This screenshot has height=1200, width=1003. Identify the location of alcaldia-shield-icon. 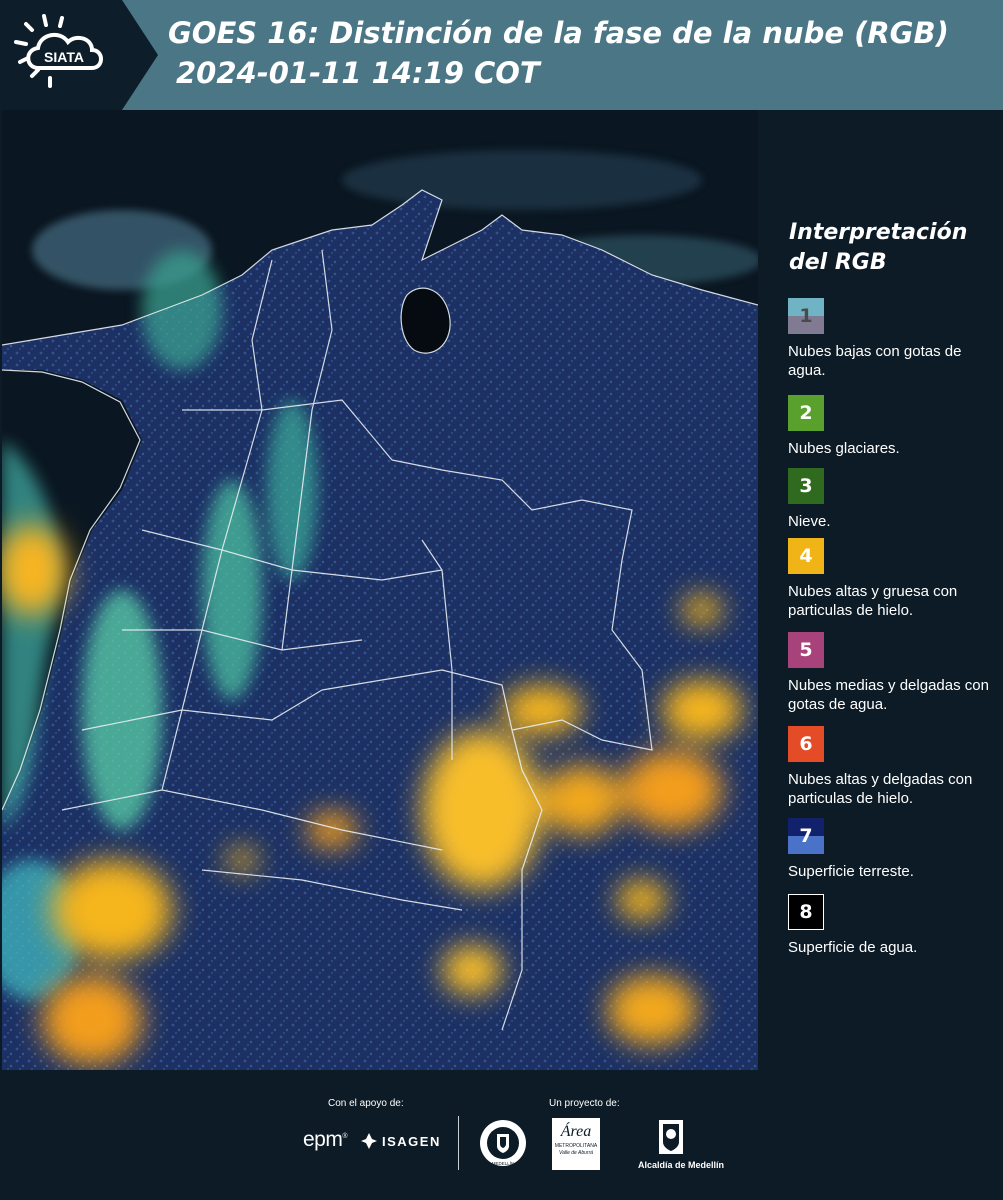
(671, 1137).